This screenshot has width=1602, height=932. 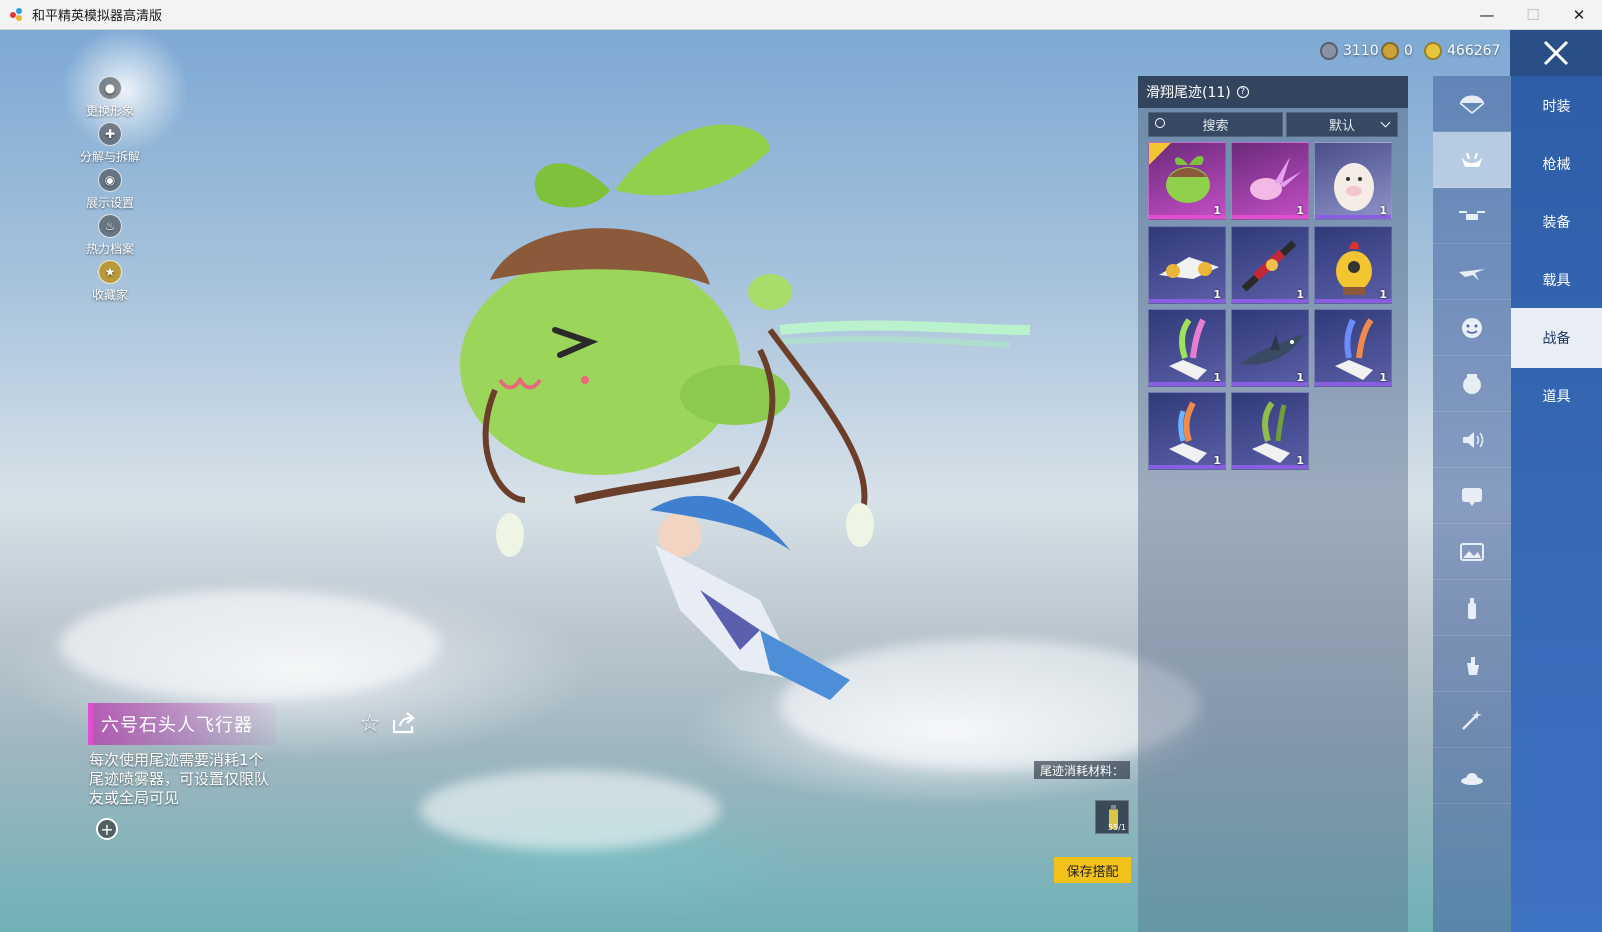 I want to click on spray-icon, so click(x=1472, y=608).